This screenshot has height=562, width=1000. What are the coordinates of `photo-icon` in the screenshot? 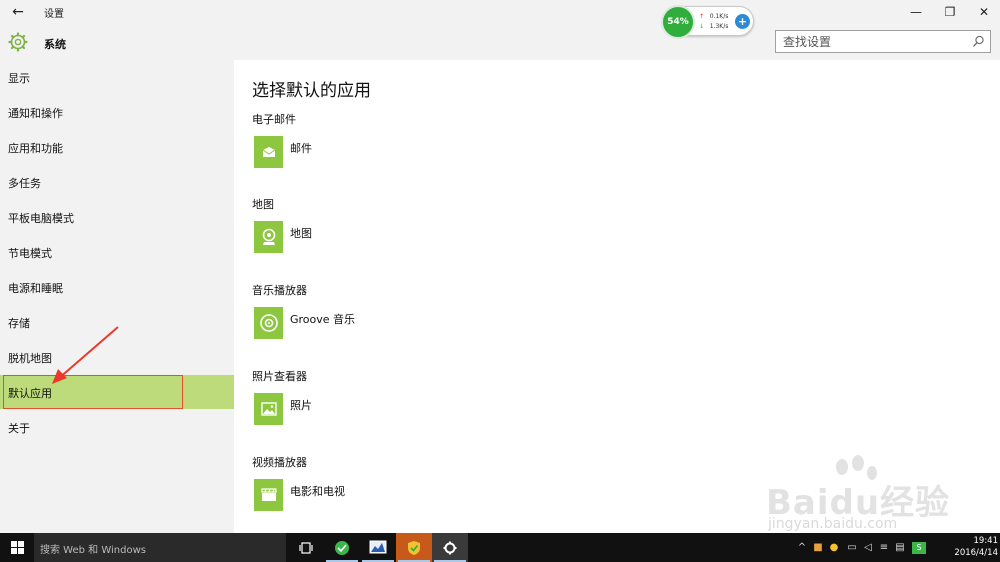 It's located at (268, 409).